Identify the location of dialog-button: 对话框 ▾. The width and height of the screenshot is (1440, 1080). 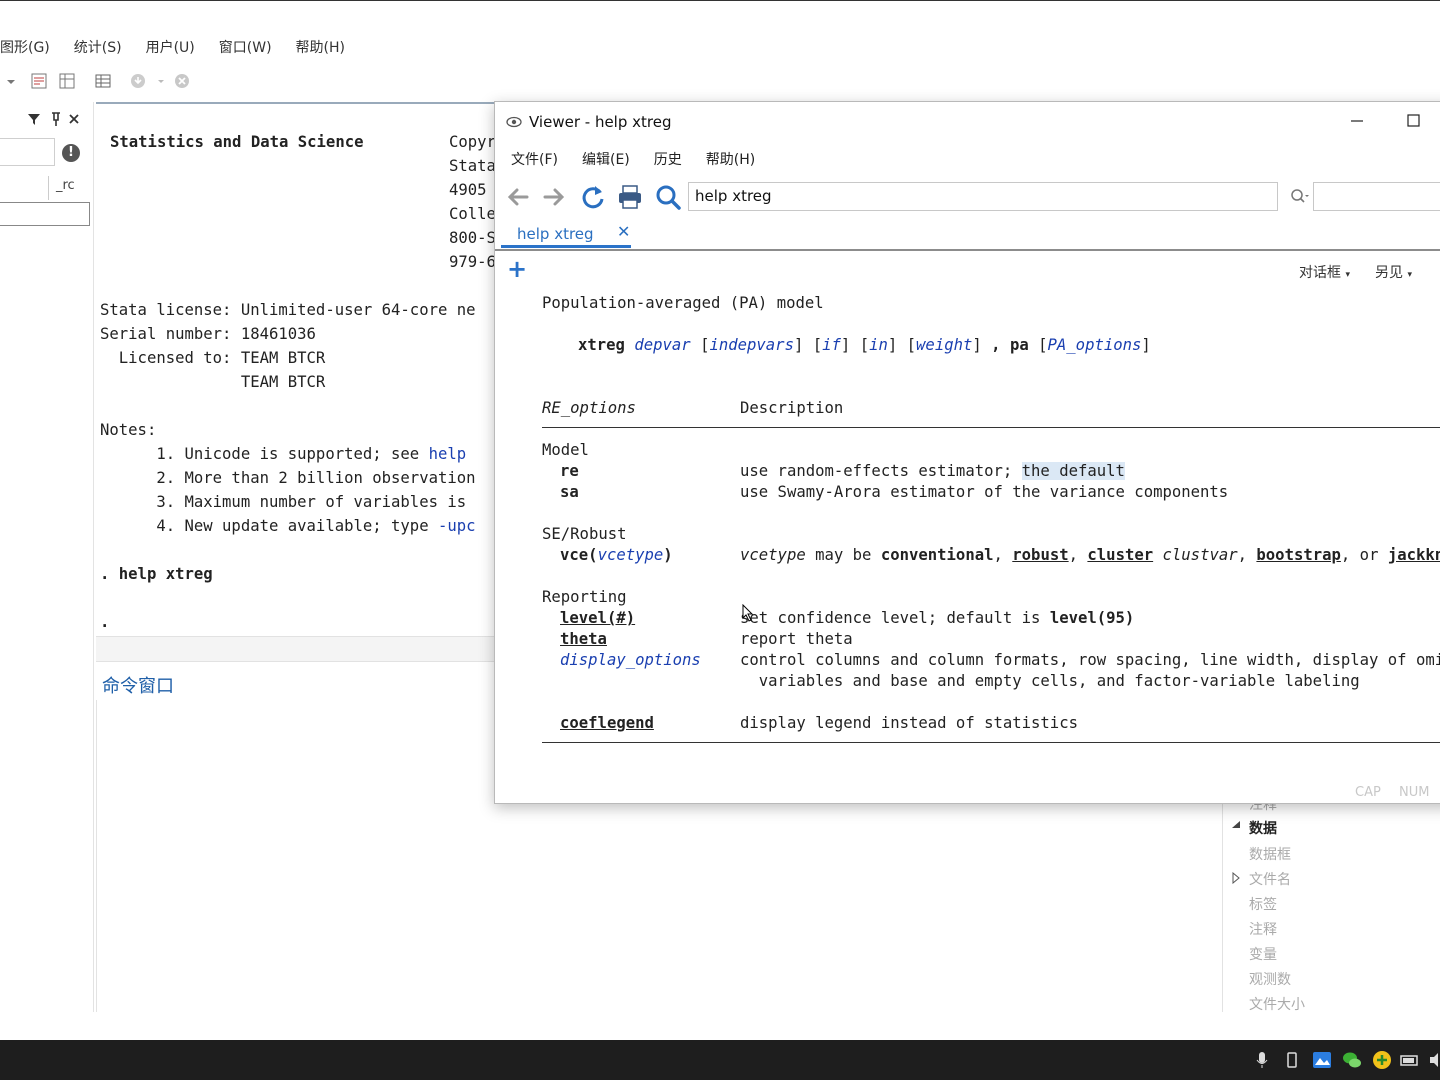
(1324, 272).